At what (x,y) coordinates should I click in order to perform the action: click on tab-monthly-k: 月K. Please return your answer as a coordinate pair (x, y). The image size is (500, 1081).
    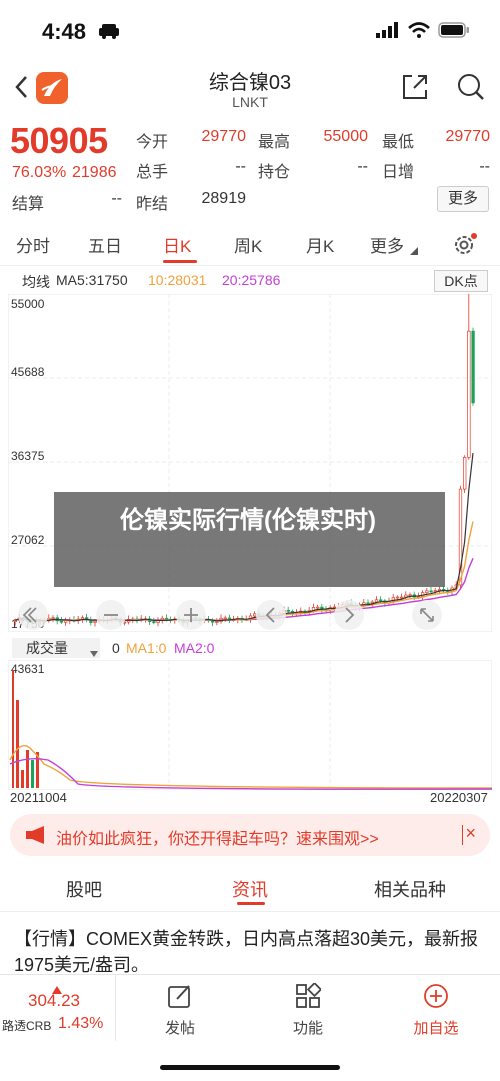
    Looking at the image, I should click on (320, 244).